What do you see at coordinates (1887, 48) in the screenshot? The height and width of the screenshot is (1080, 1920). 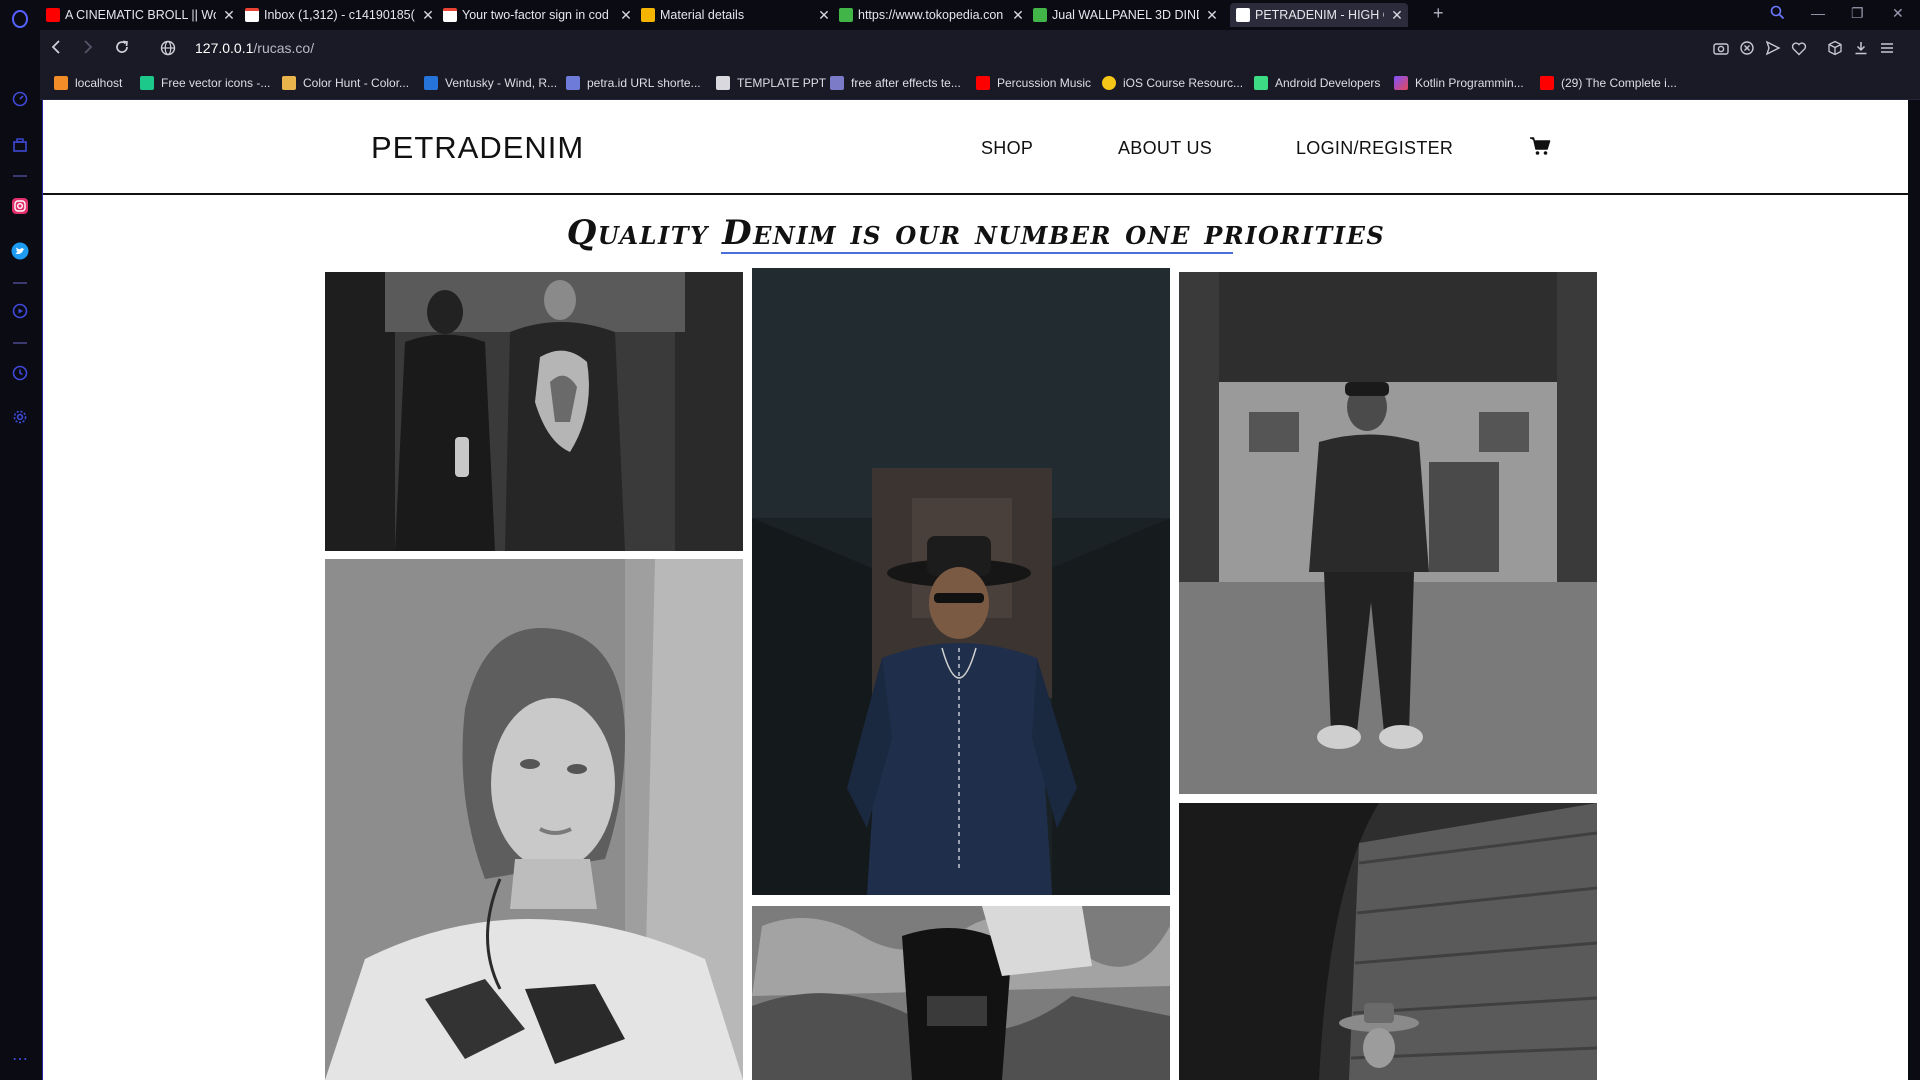 I see `easy-setup-menu-icon` at bounding box center [1887, 48].